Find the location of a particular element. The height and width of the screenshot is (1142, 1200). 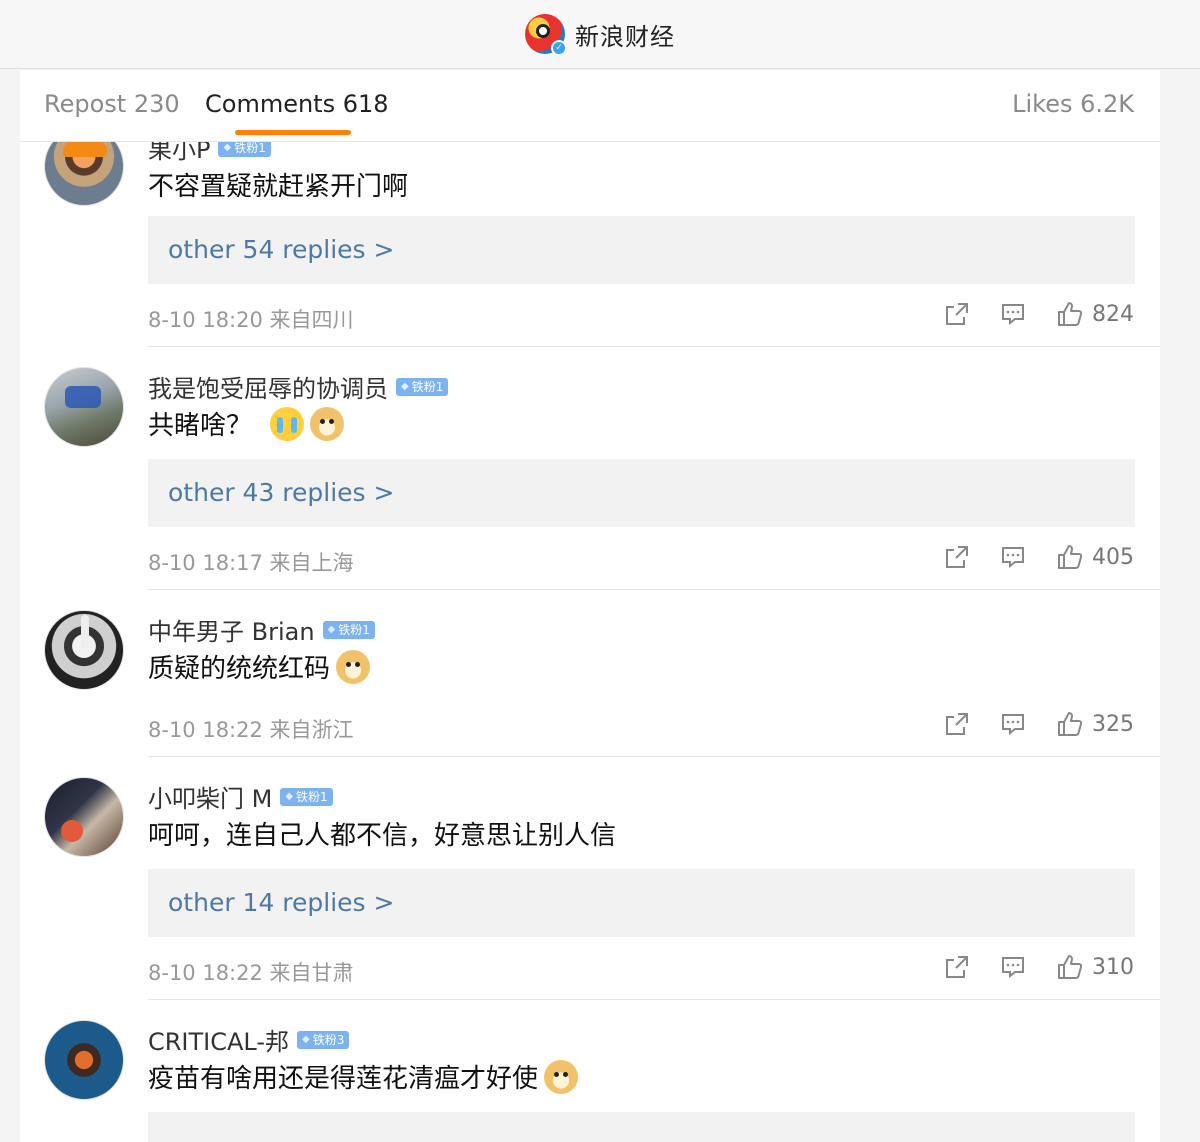

comment-item: CRITICAL-邦 ◆ 铁粉3 疫苗有啥用还是得莲花清瘟才好使 is located at coordinates (590, 1071).